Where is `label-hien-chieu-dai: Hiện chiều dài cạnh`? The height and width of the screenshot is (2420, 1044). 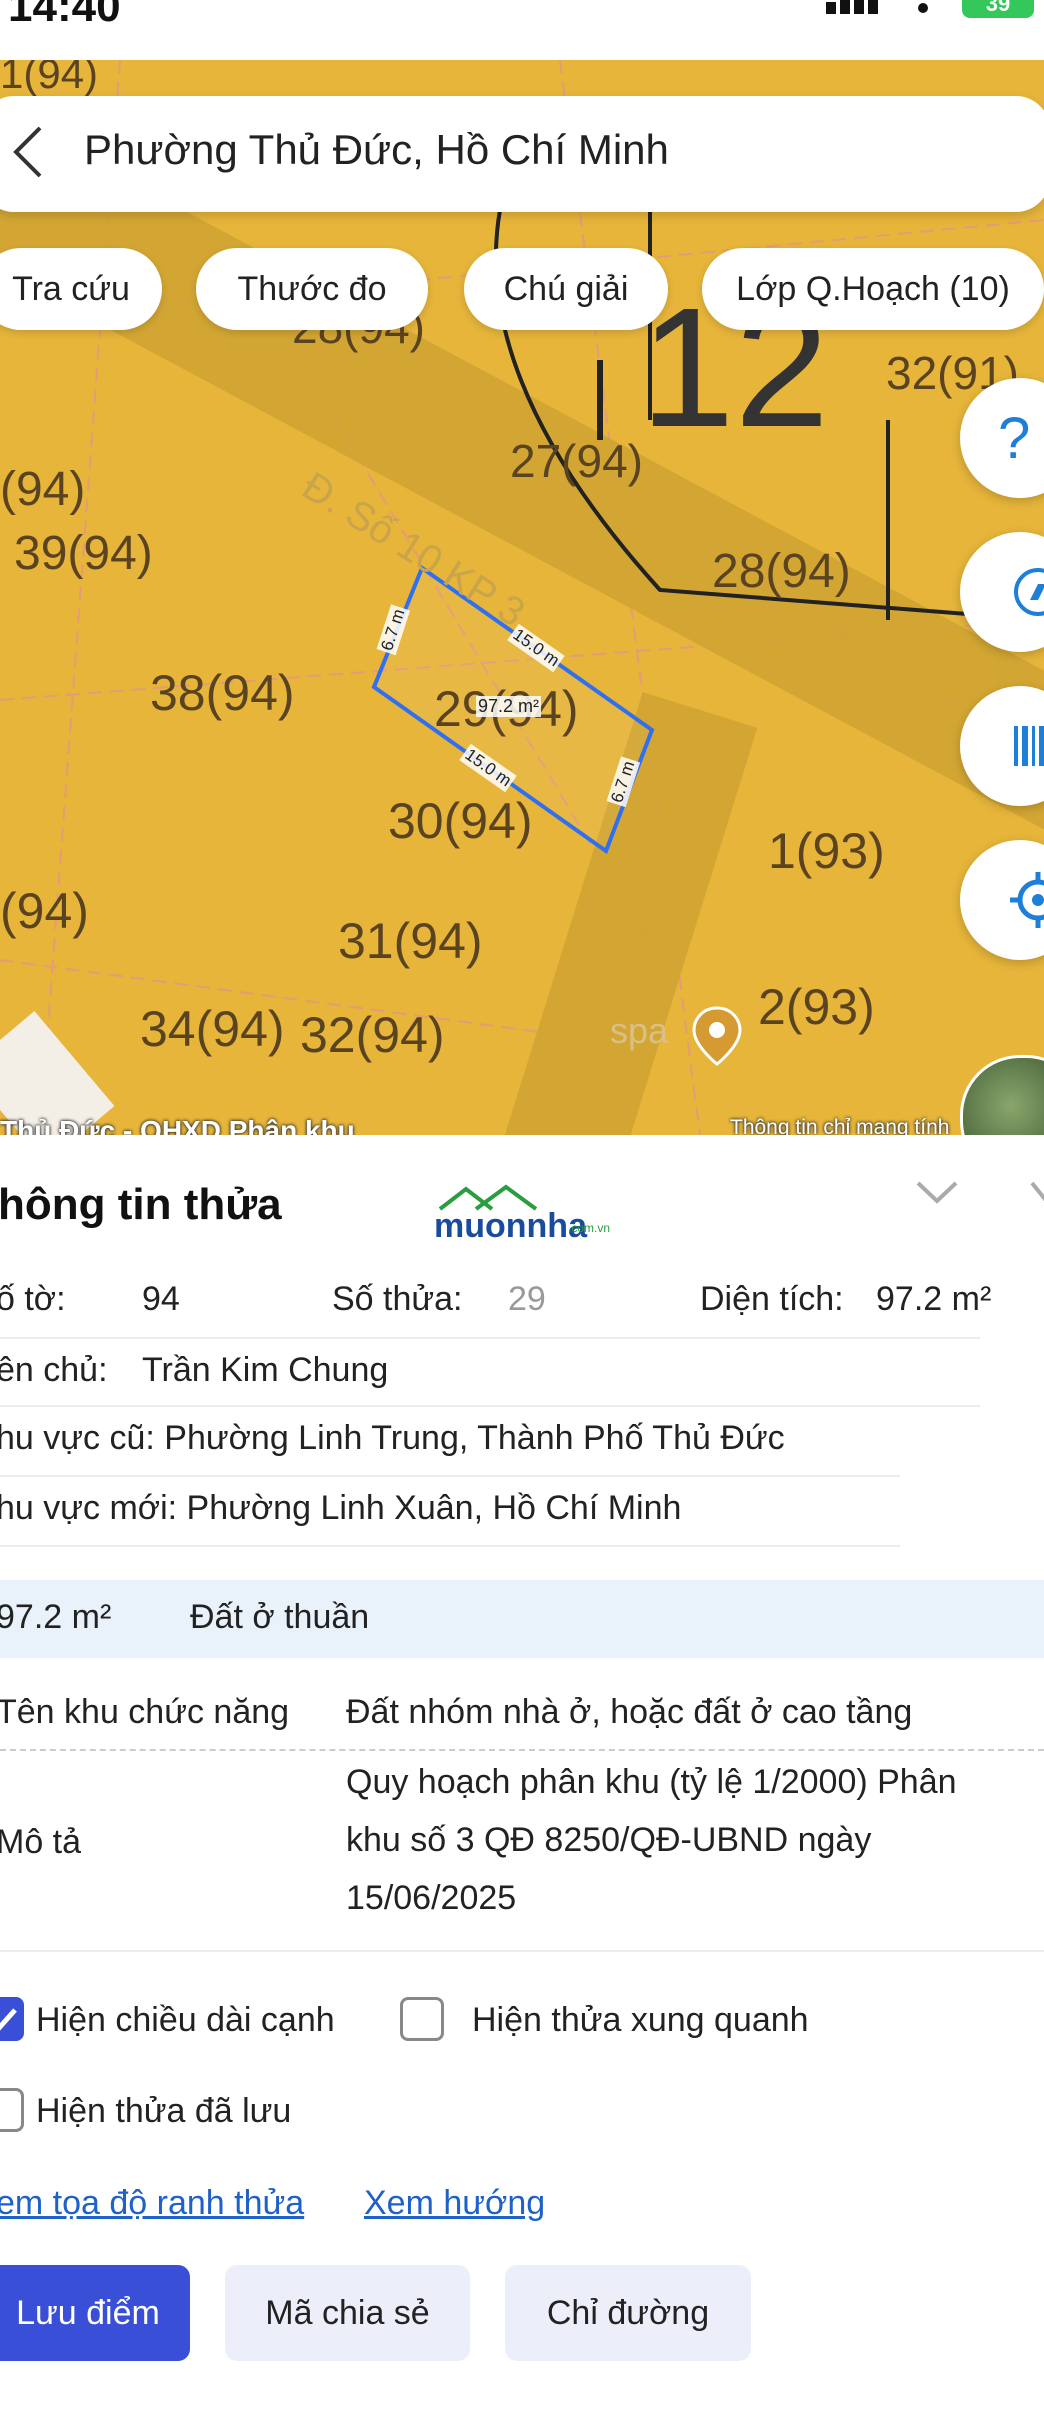
label-hien-chieu-dai: Hiện chiều dài cạnh is located at coordinates (185, 2020).